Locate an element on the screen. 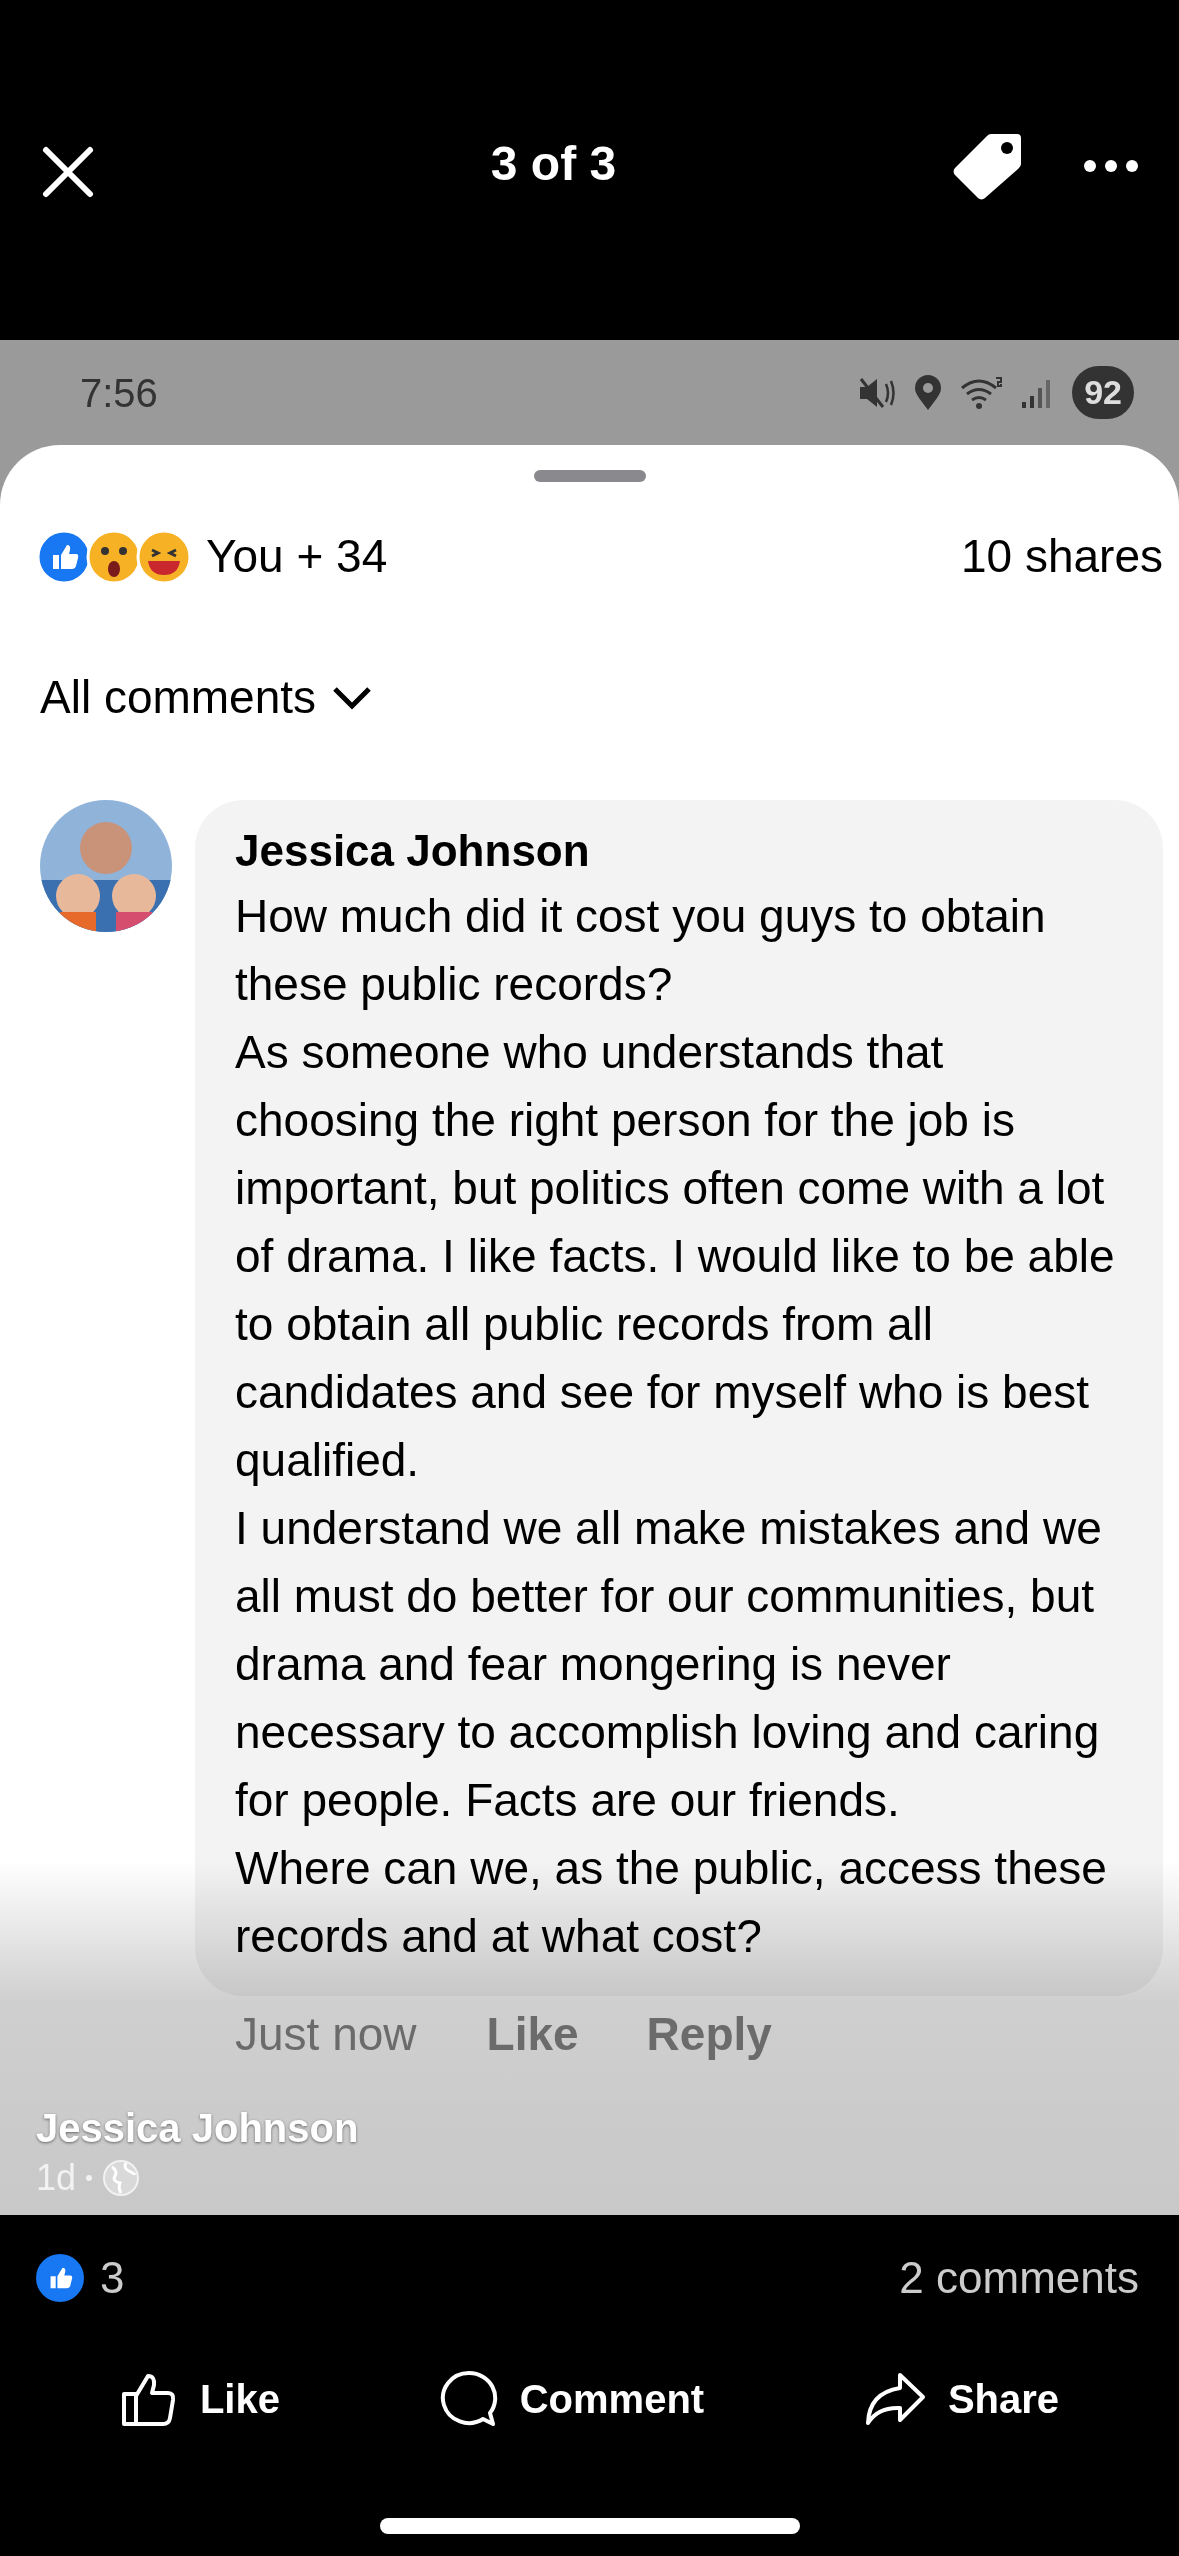 The height and width of the screenshot is (2556, 1179). comment-author: Jessica Johnson is located at coordinates (684, 851).